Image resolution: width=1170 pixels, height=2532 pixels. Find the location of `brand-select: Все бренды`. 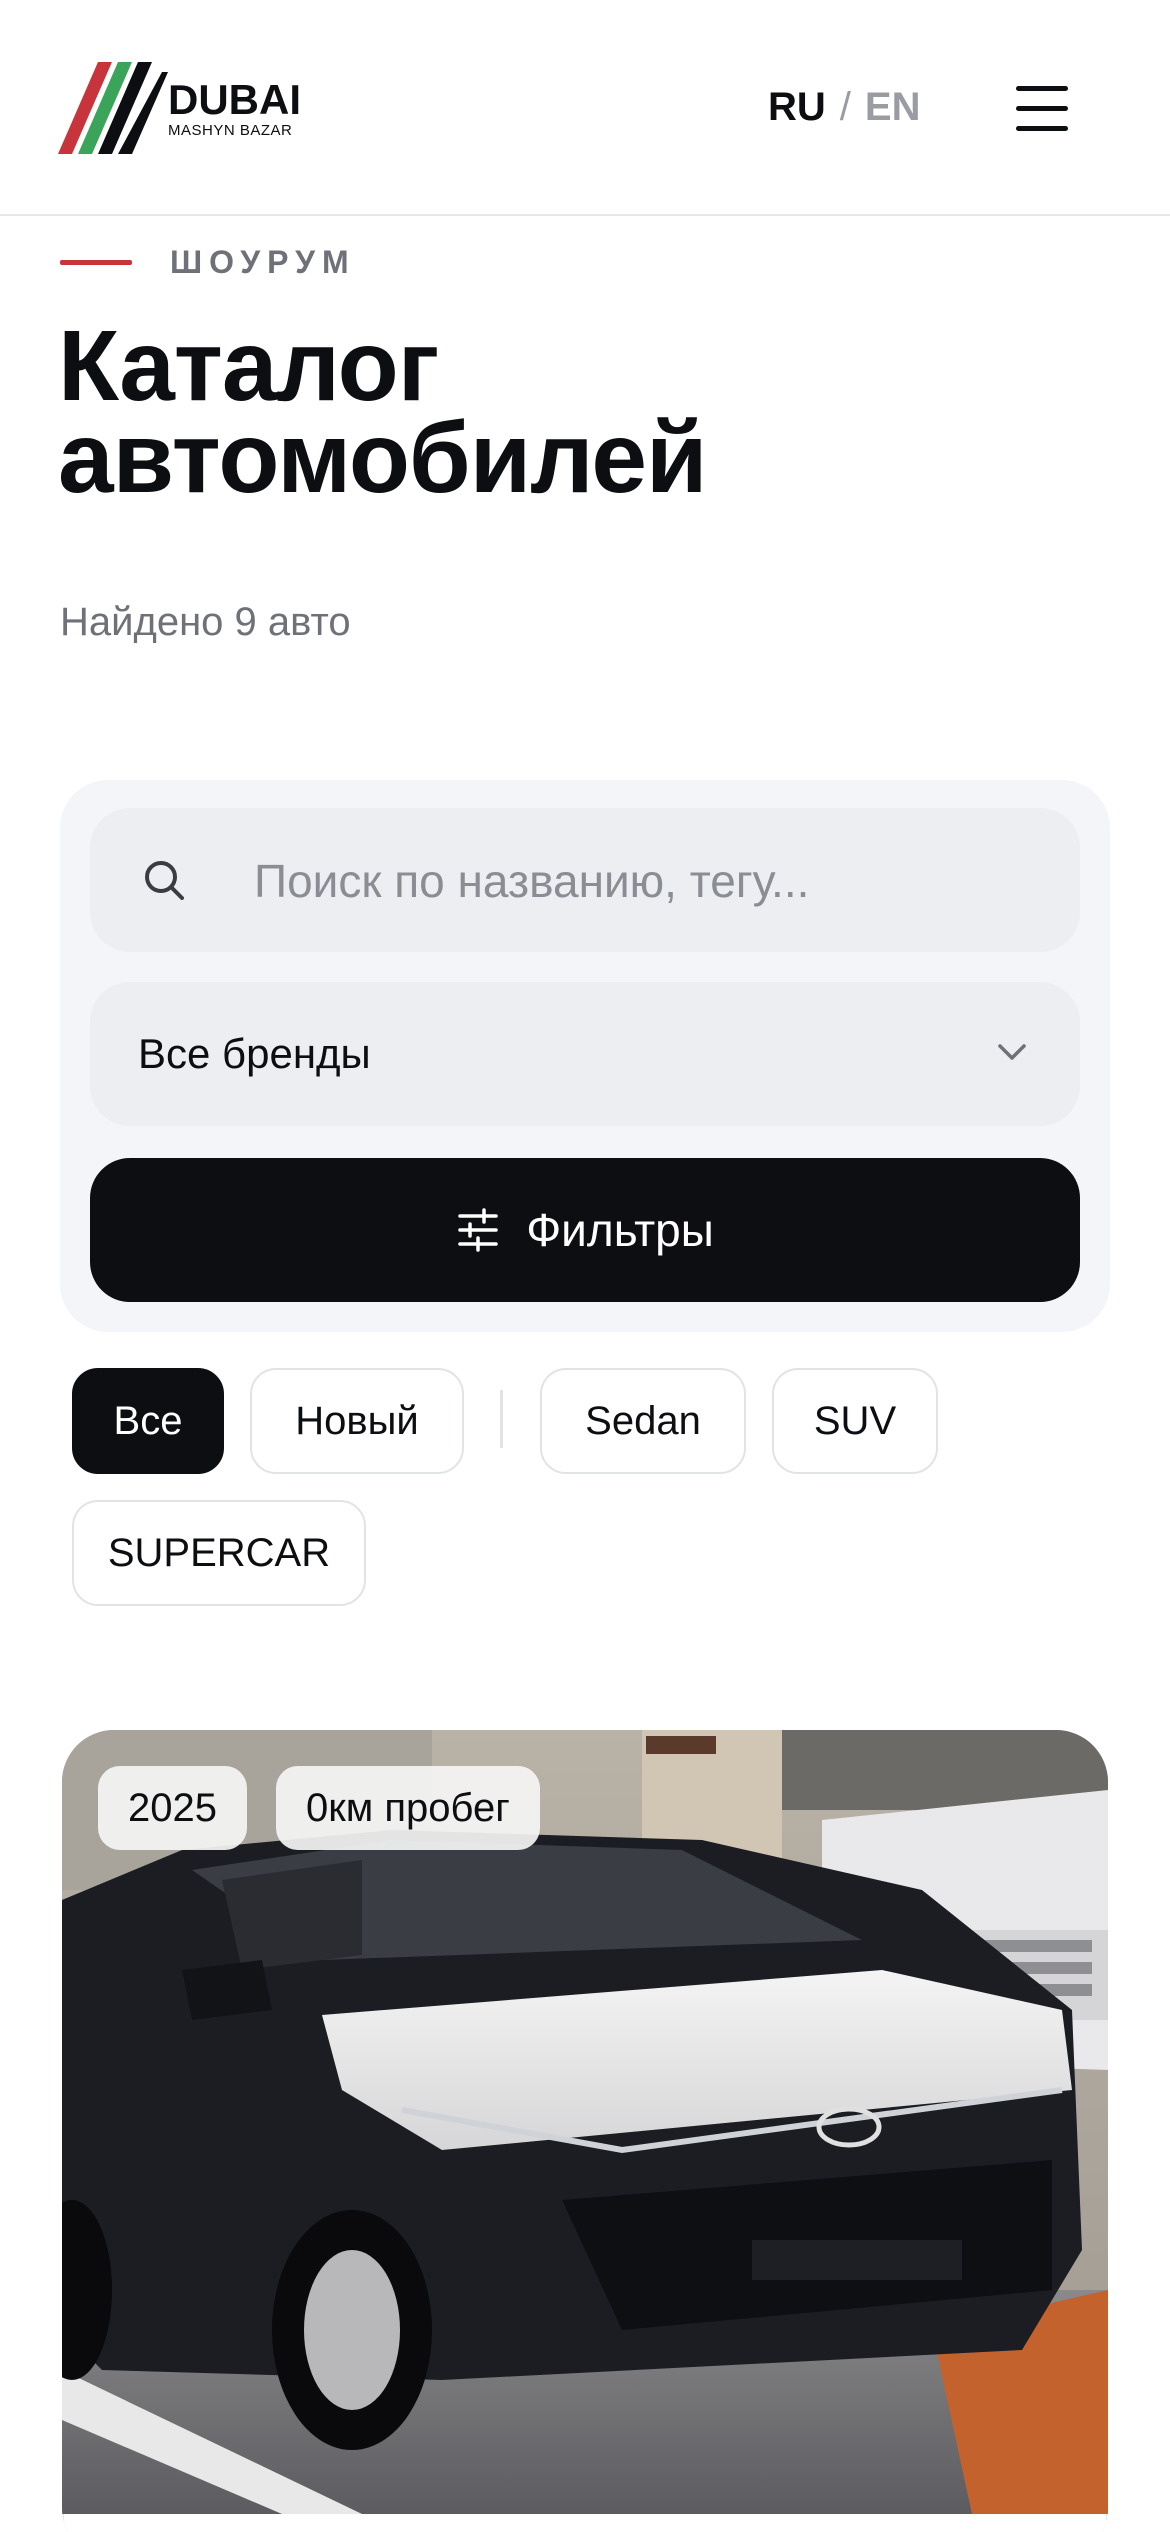

brand-select: Все бренды is located at coordinates (585, 1054).